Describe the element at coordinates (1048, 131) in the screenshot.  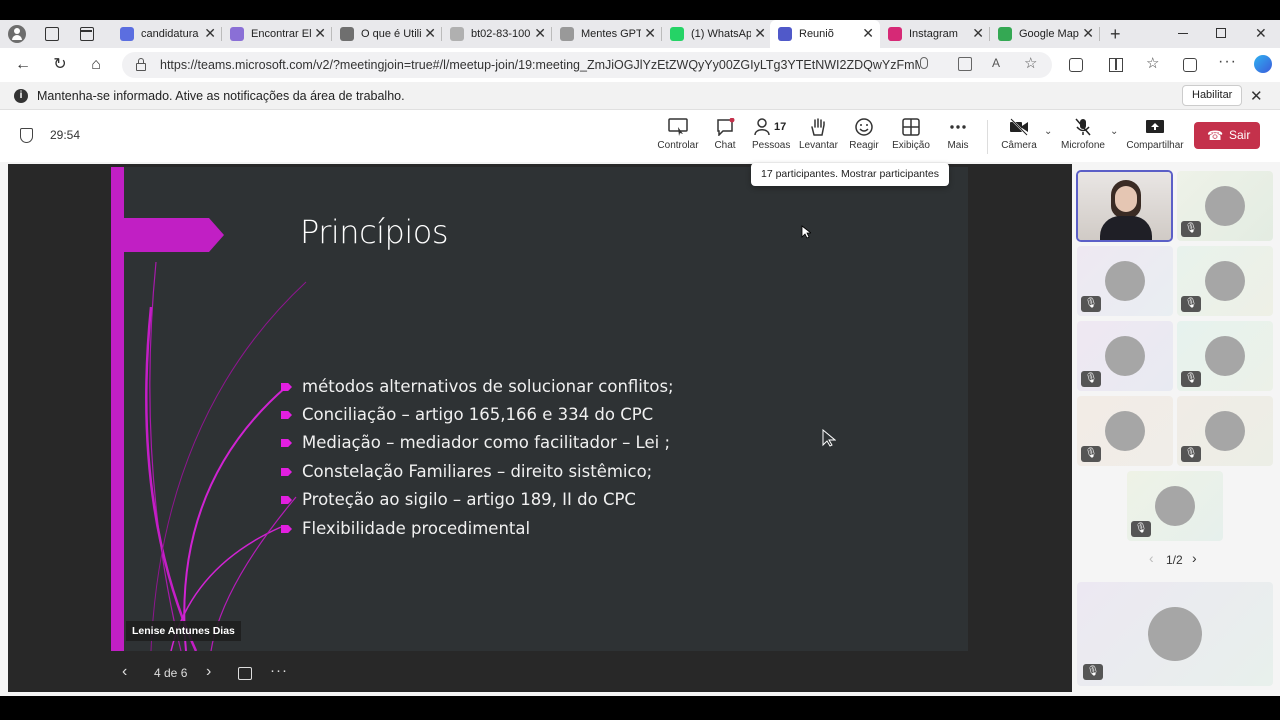
I see `camera-options-chevron-icon: ⌄` at that location.